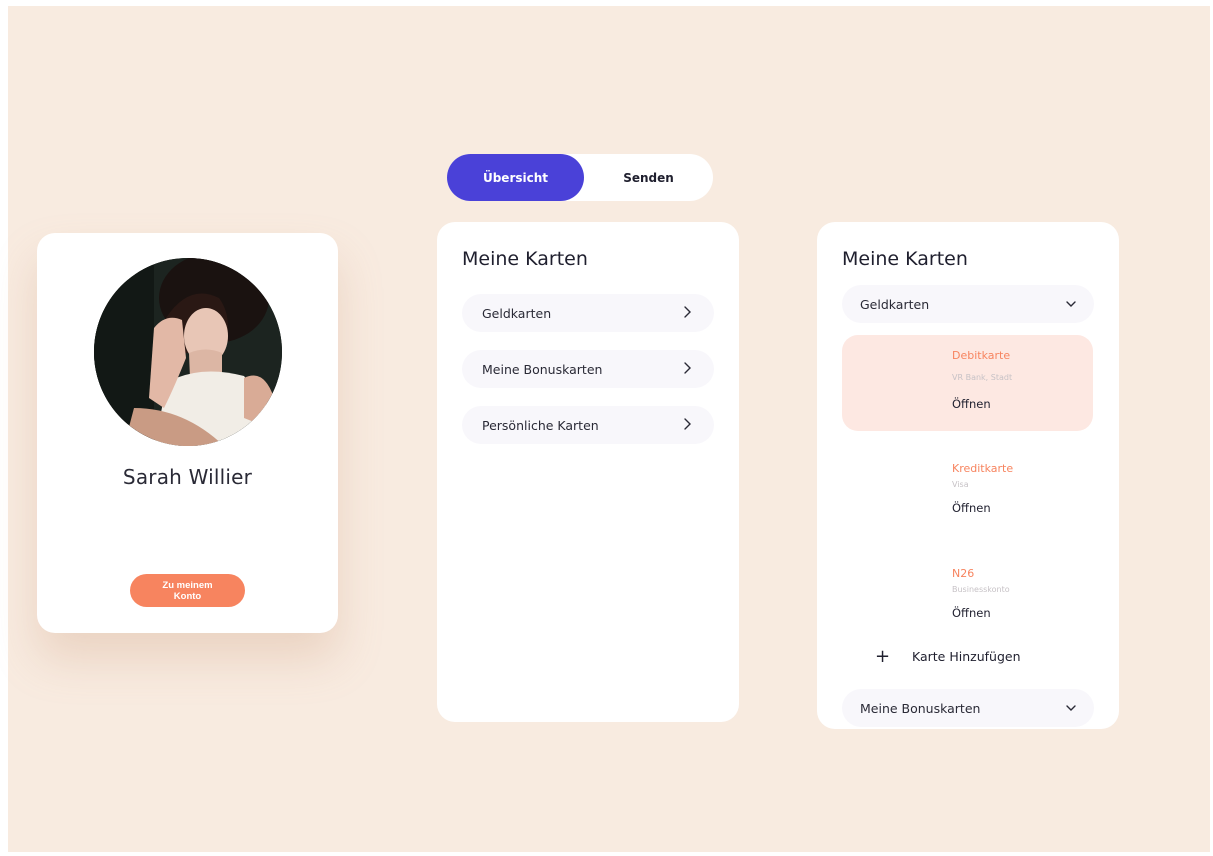 Image resolution: width=1213 pixels, height=856 pixels. What do you see at coordinates (540, 425) in the screenshot?
I see `list-item-label: Persönliche Karten` at bounding box center [540, 425].